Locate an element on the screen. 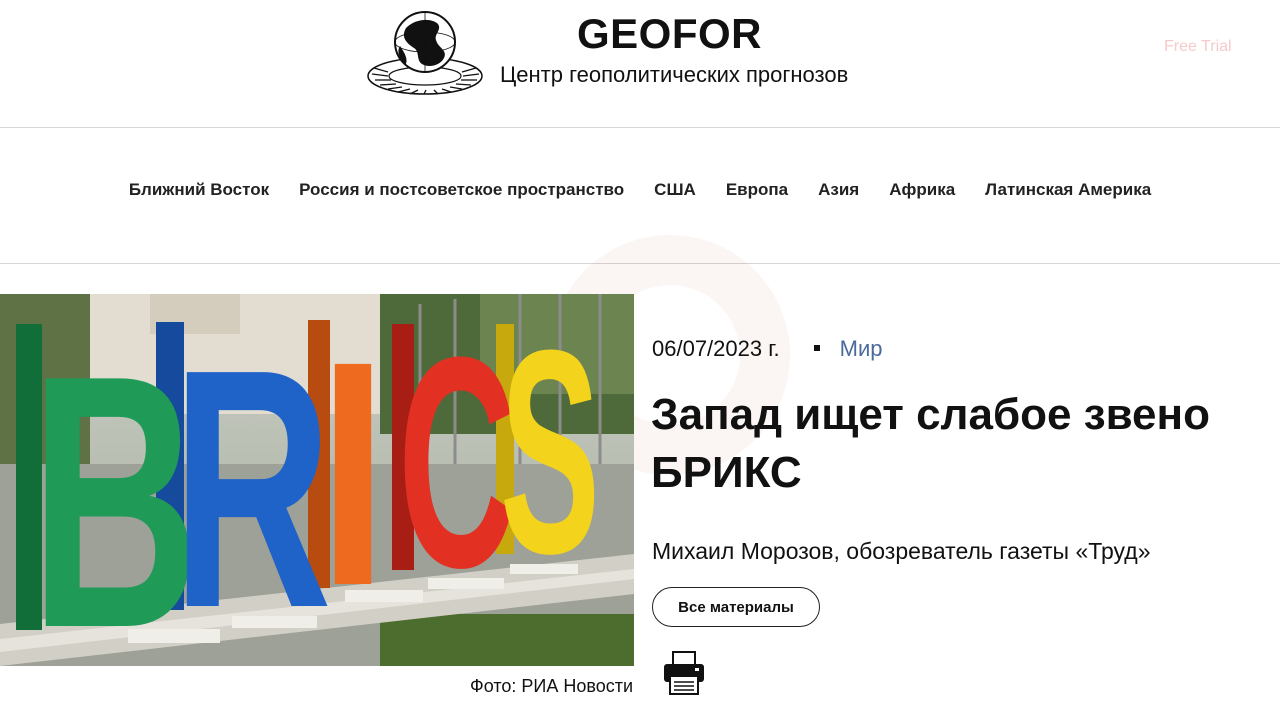  nav-item-europe: Европа is located at coordinates (757, 190).